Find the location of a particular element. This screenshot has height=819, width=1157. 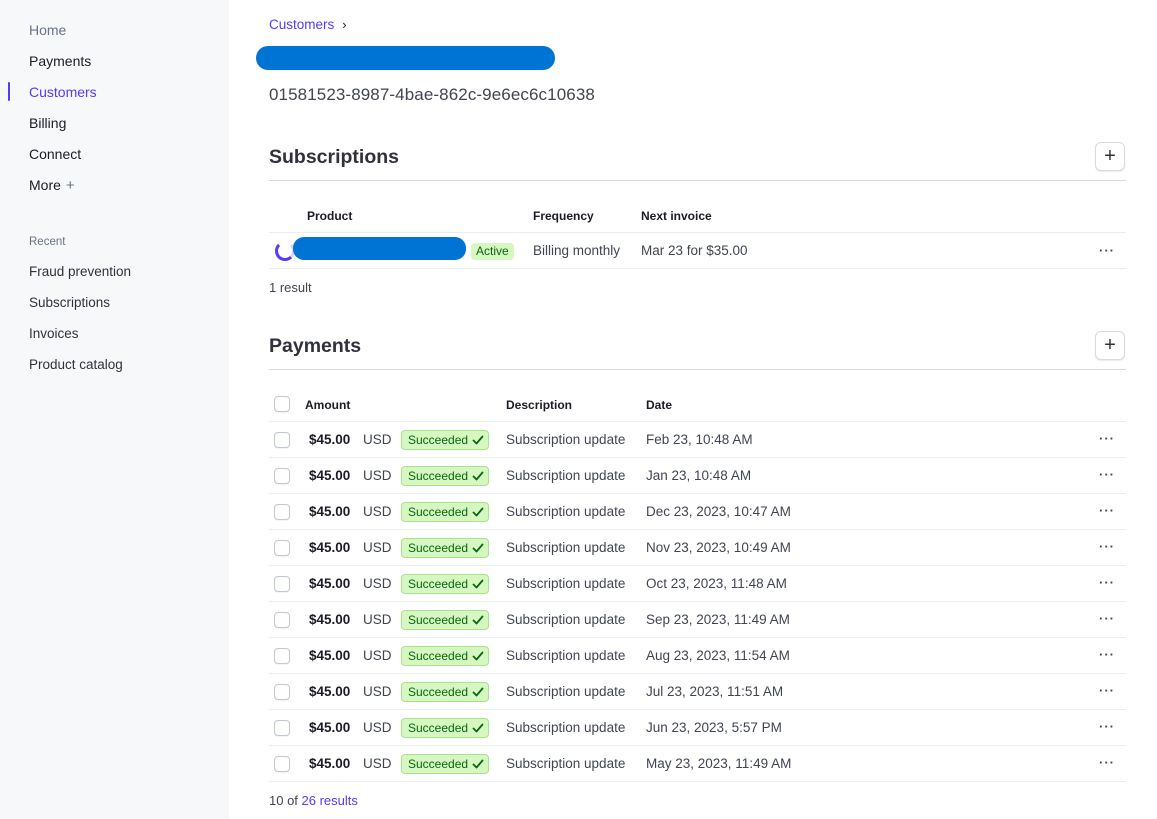

recent-item-subscriptions: Subscriptions is located at coordinates (69, 303).